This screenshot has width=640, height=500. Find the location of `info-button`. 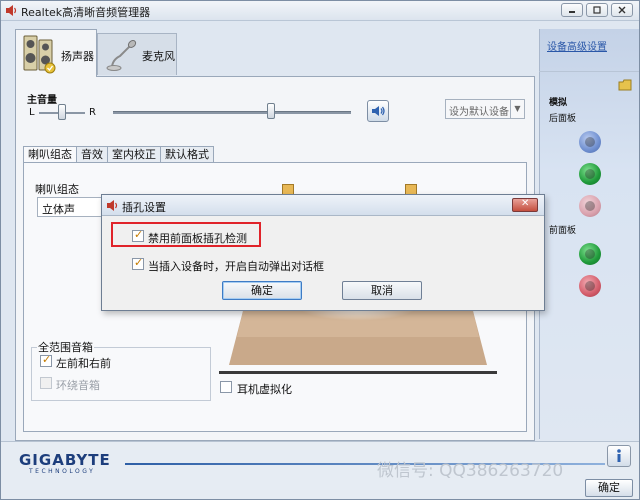

info-button is located at coordinates (619, 456).